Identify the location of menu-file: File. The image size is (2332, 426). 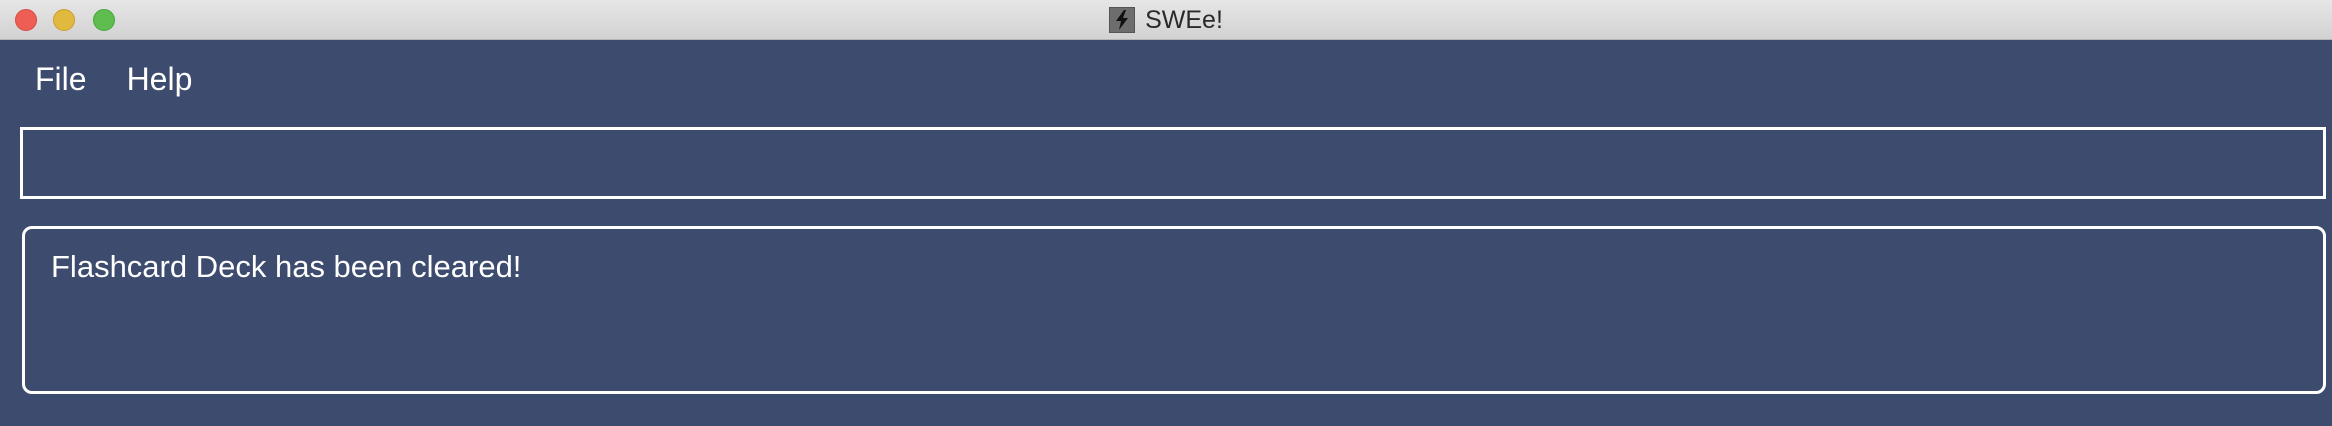
(61, 79).